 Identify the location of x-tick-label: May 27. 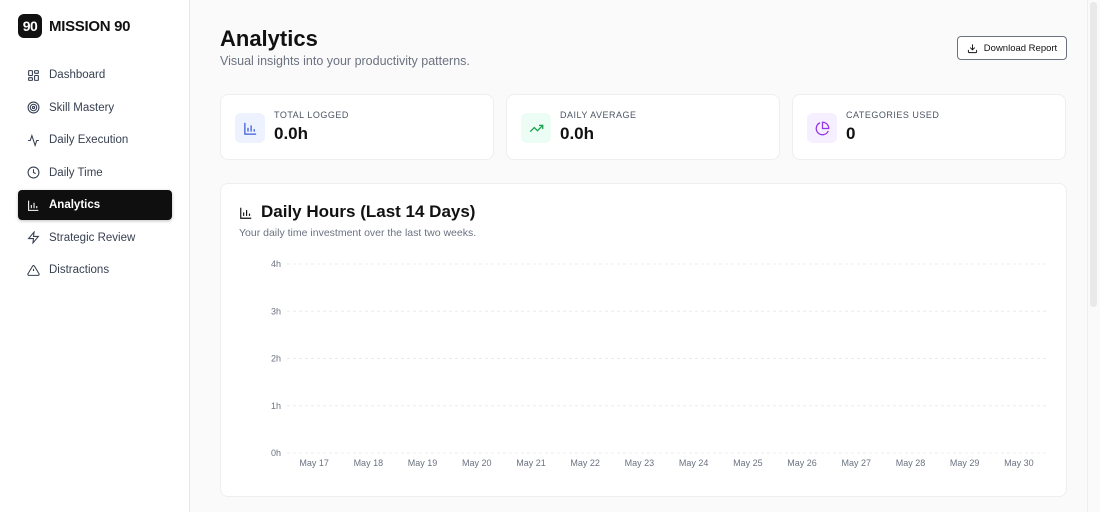
(856, 463).